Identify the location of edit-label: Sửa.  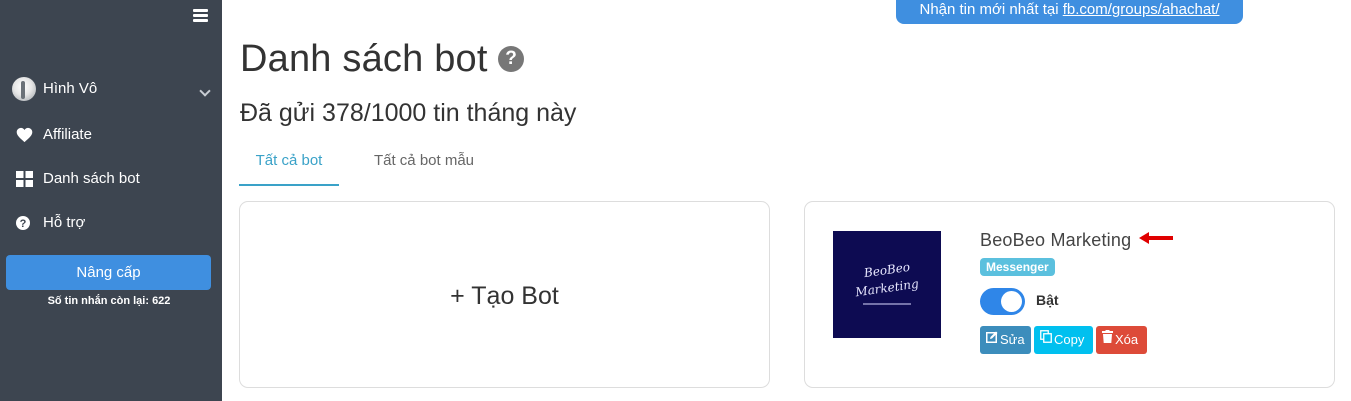
(1012, 339).